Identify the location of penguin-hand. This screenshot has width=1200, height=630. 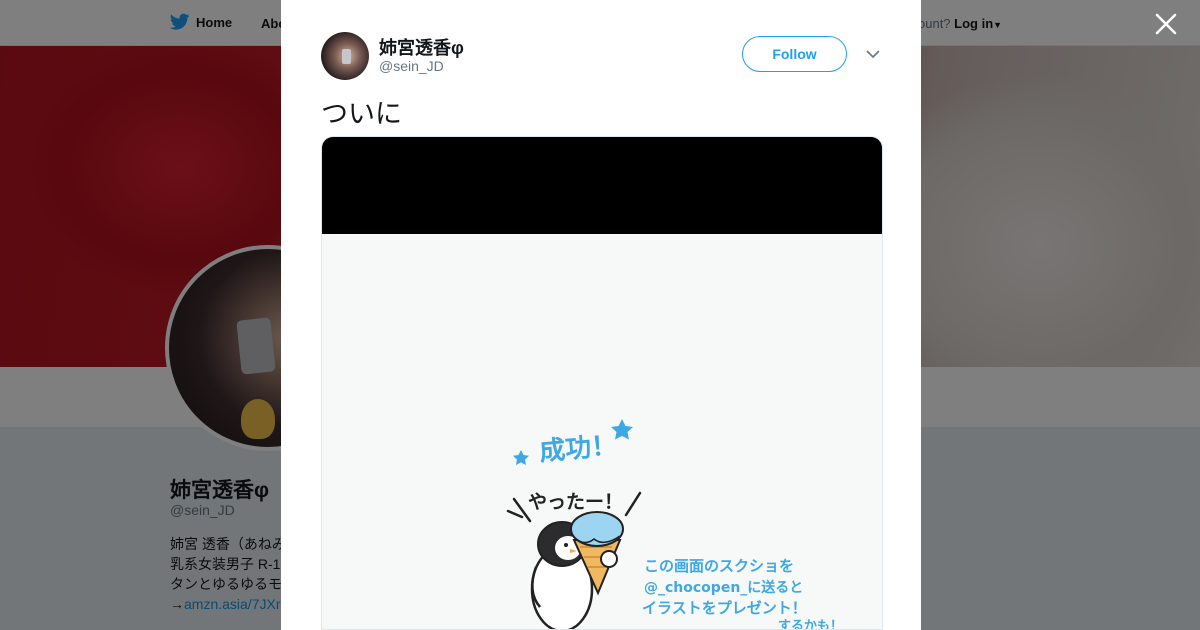
(609, 559).